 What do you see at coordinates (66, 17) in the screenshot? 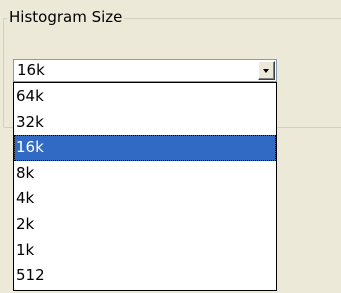
I see `group-title: Histogram Size` at bounding box center [66, 17].